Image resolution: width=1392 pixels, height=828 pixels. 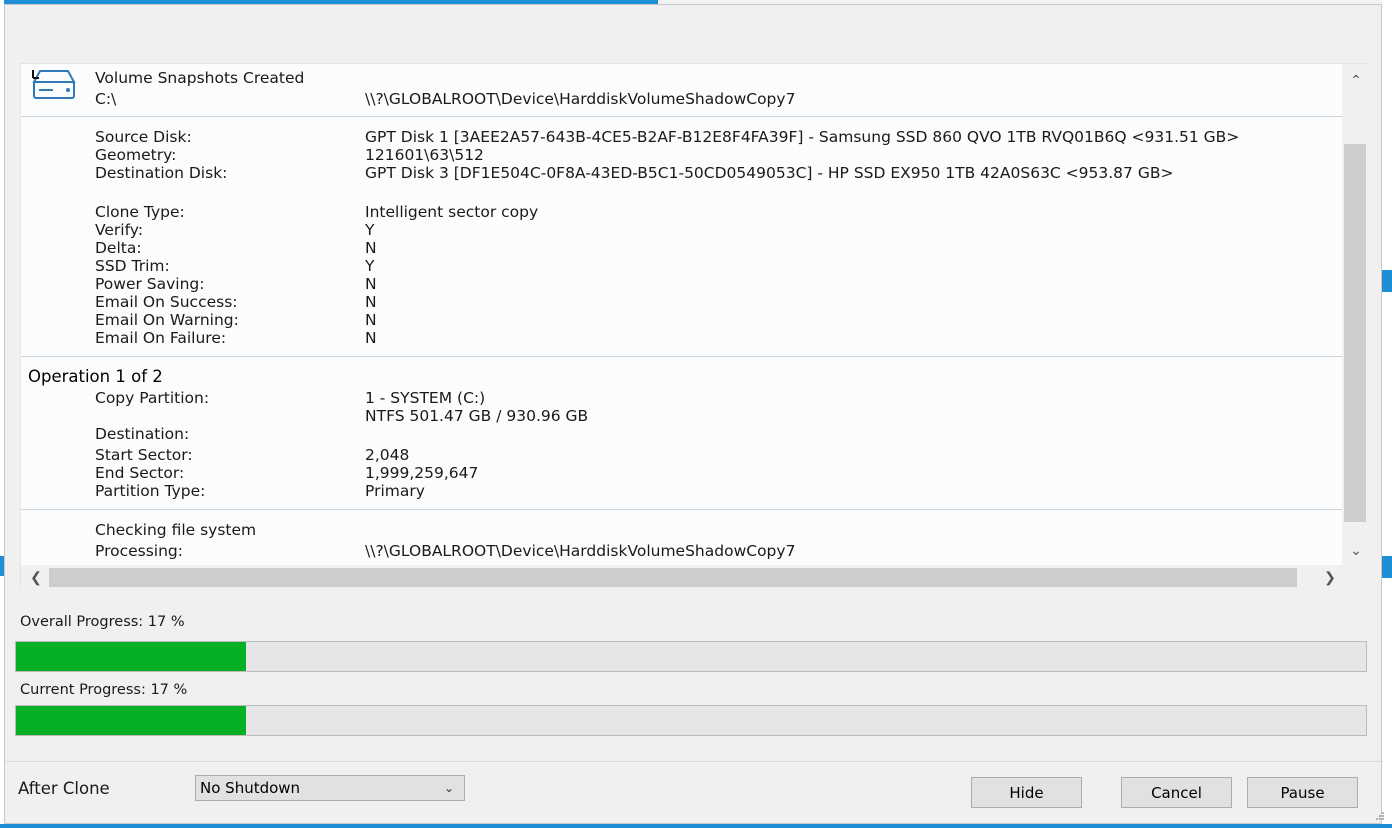 I want to click on row-label: SSD Trim:, so click(x=132, y=266).